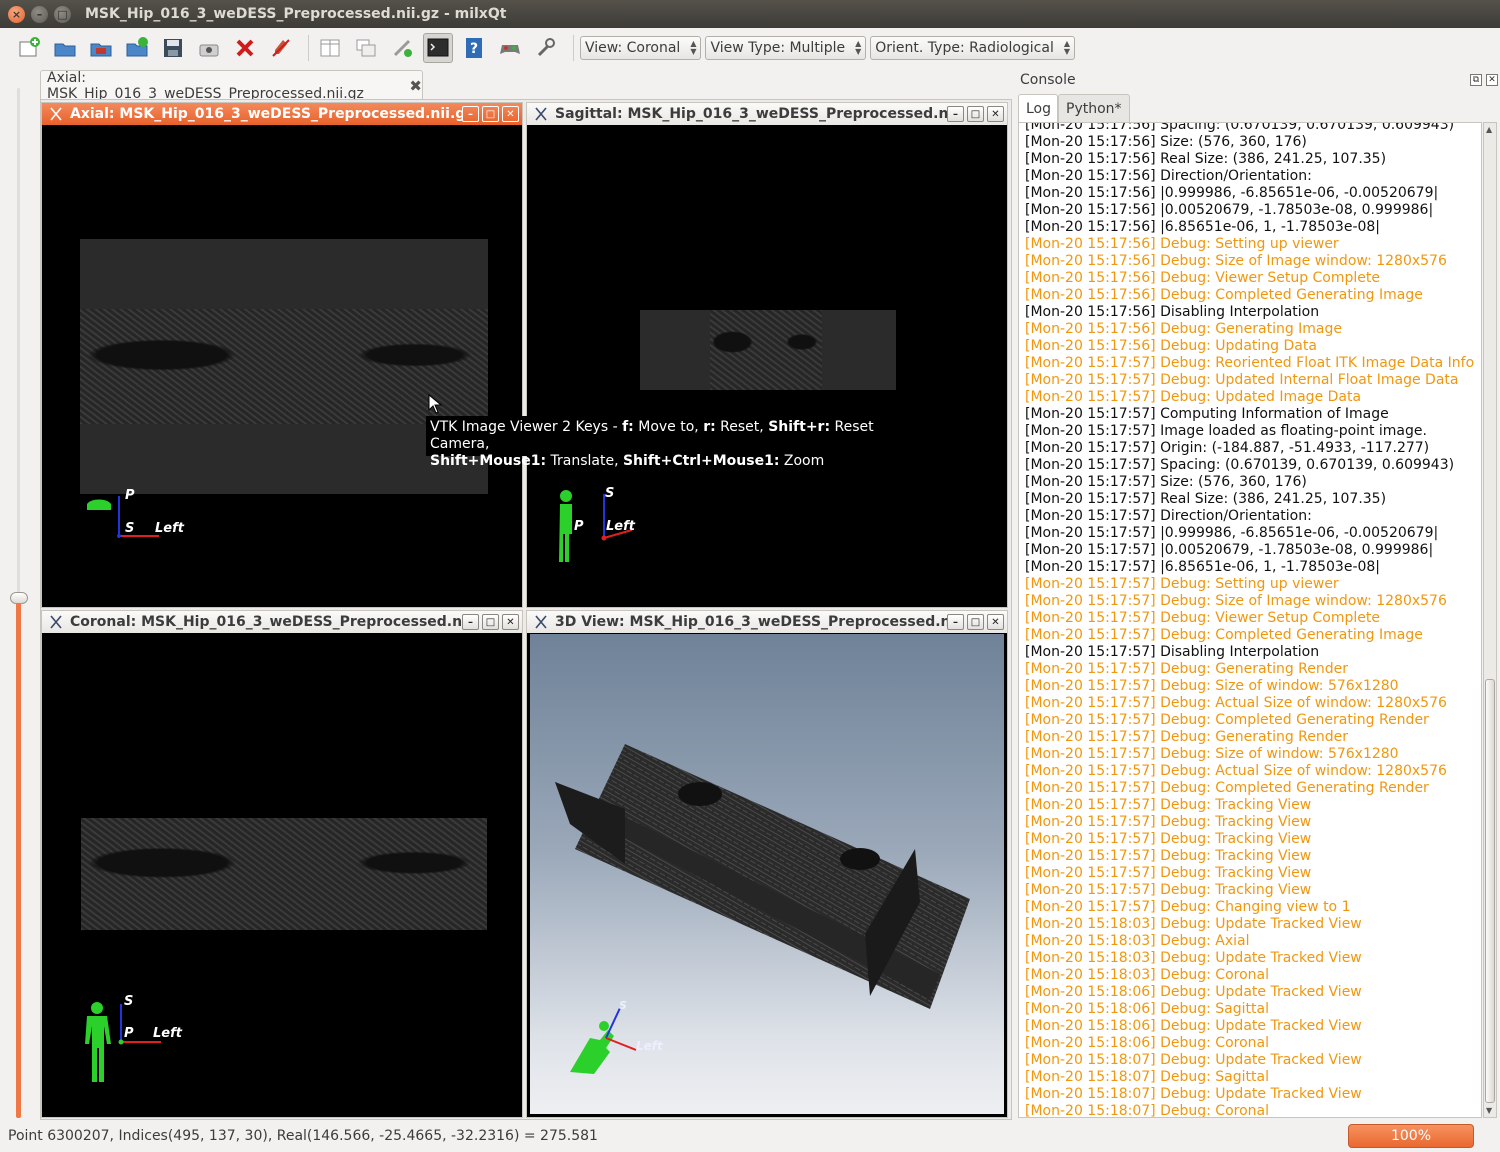  What do you see at coordinates (802, 461) in the screenshot?
I see `tooltip-text: Zoom` at bounding box center [802, 461].